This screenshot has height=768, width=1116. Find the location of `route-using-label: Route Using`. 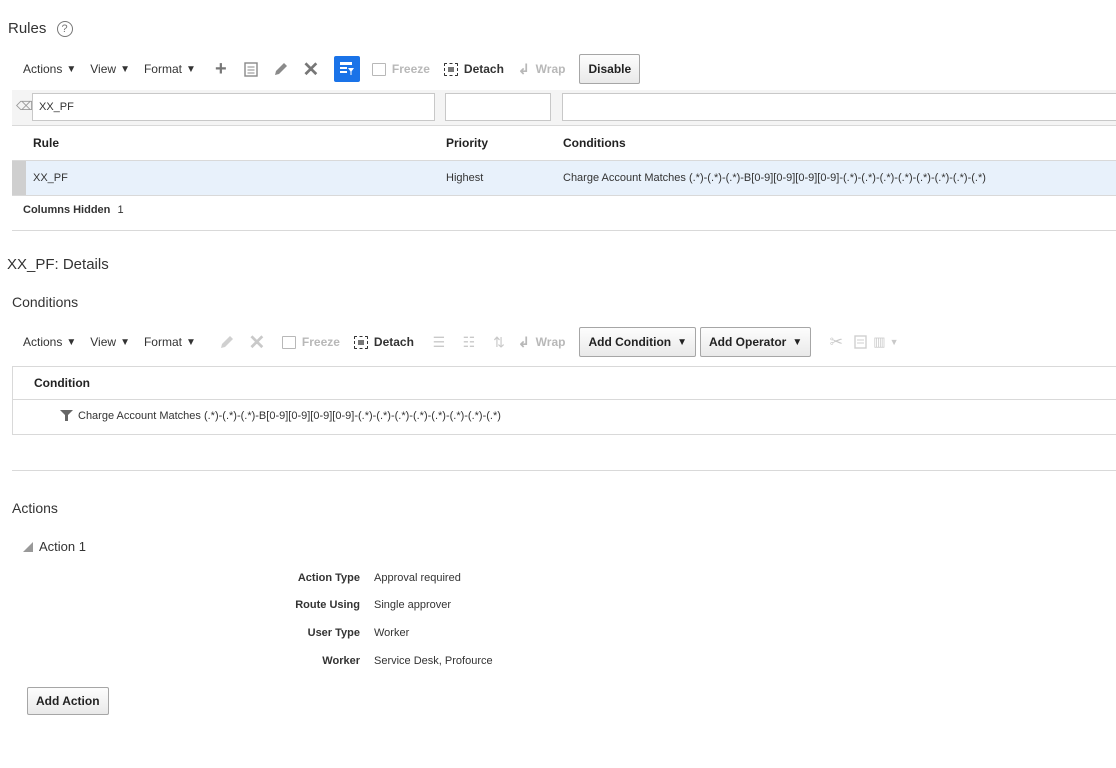

route-using-label: Route Using is located at coordinates (327, 605).